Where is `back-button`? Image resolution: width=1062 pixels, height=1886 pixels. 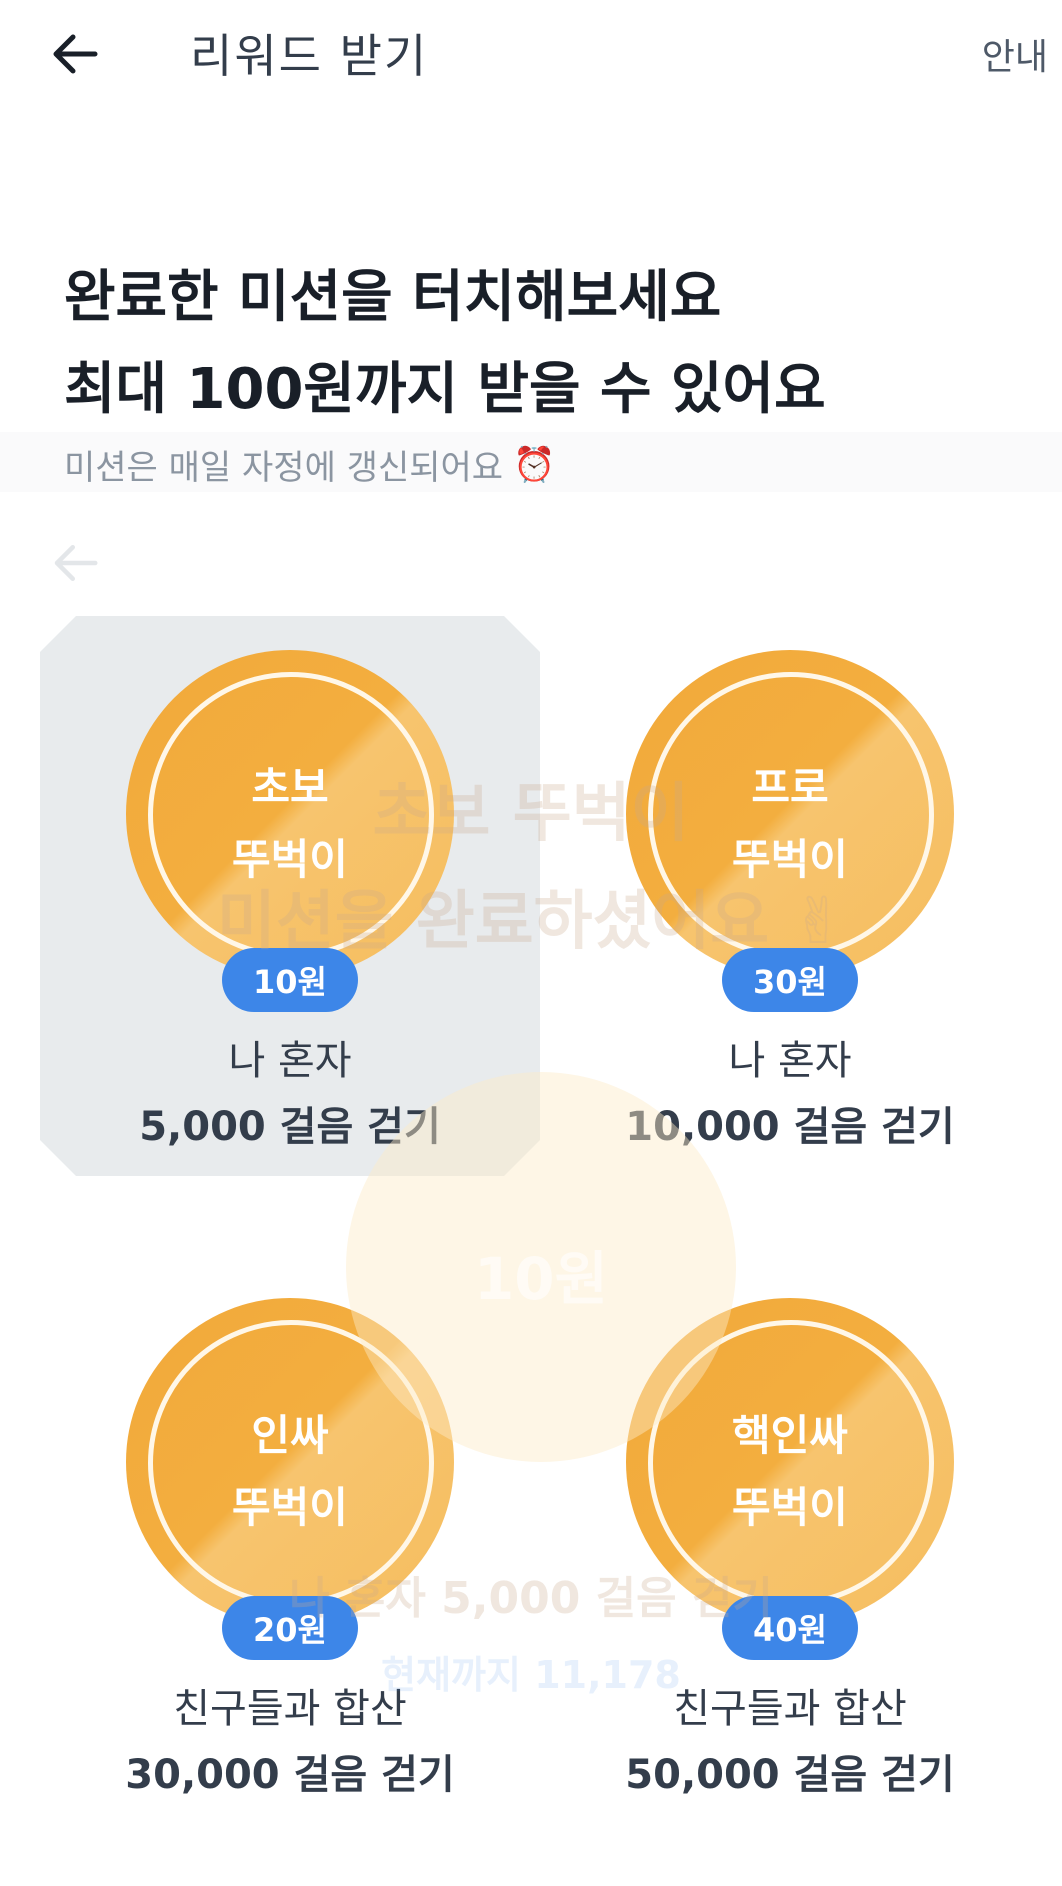 back-button is located at coordinates (75, 54).